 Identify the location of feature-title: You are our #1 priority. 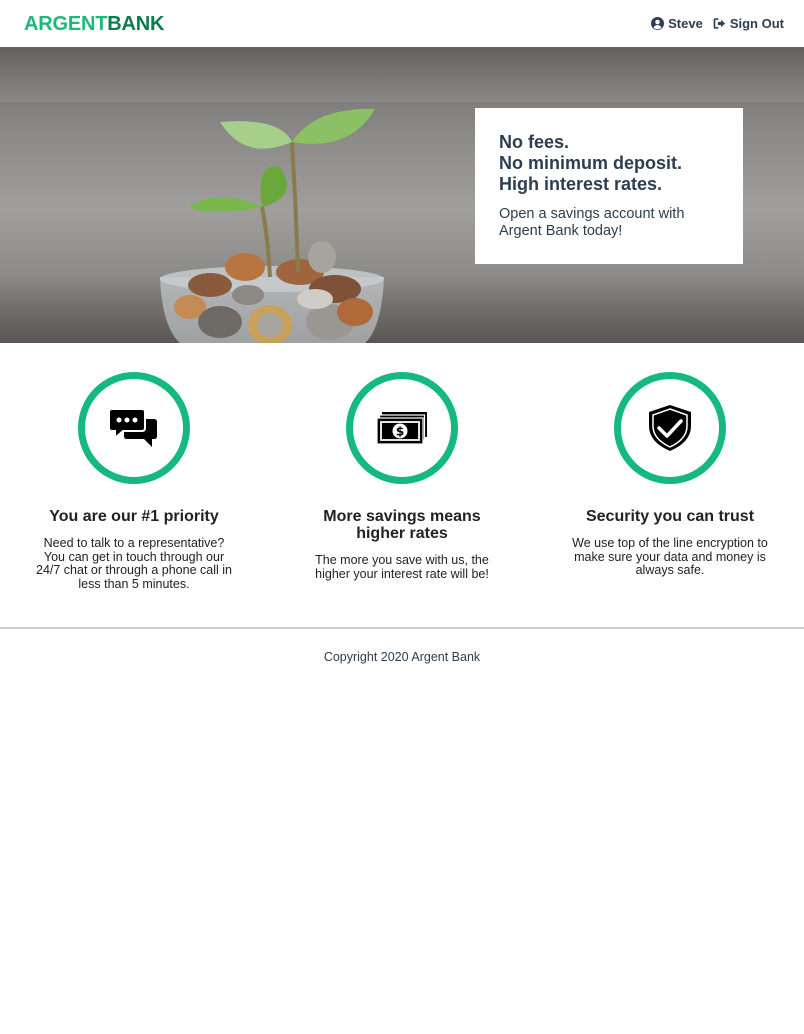
(134, 516).